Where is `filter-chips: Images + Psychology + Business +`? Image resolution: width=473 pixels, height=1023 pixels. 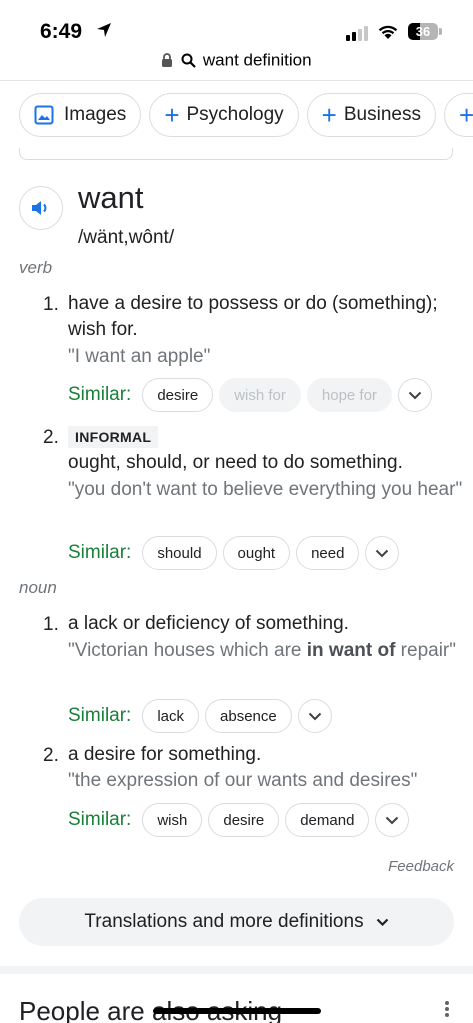
filter-chips: Images + Psychology + Business + is located at coordinates (246, 115).